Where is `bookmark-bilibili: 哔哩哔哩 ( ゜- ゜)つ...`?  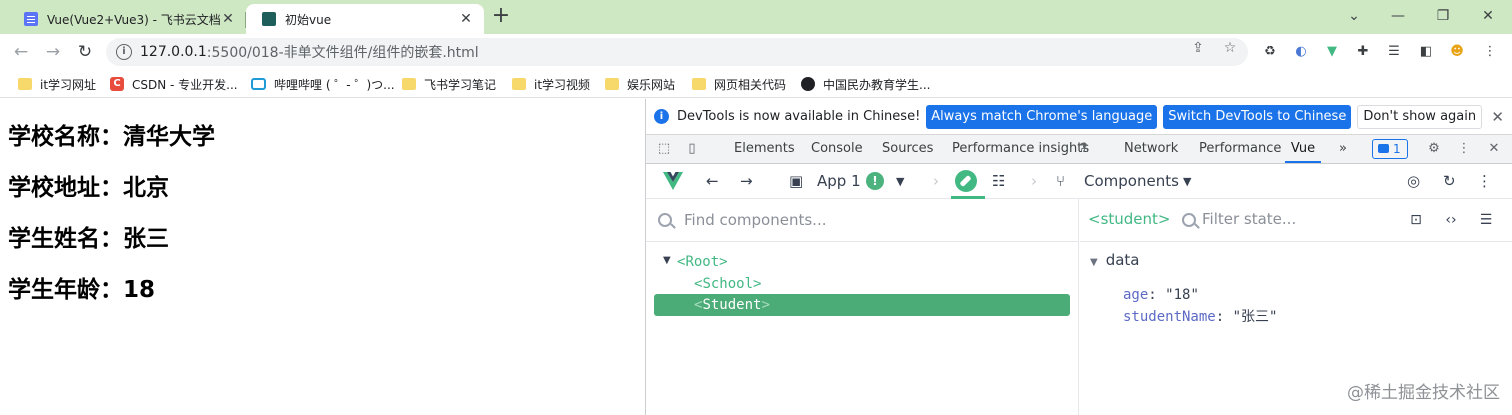
bookmark-bilibili: 哔哩哔哩 ( ゜- ゜)つ... is located at coordinates (323, 84).